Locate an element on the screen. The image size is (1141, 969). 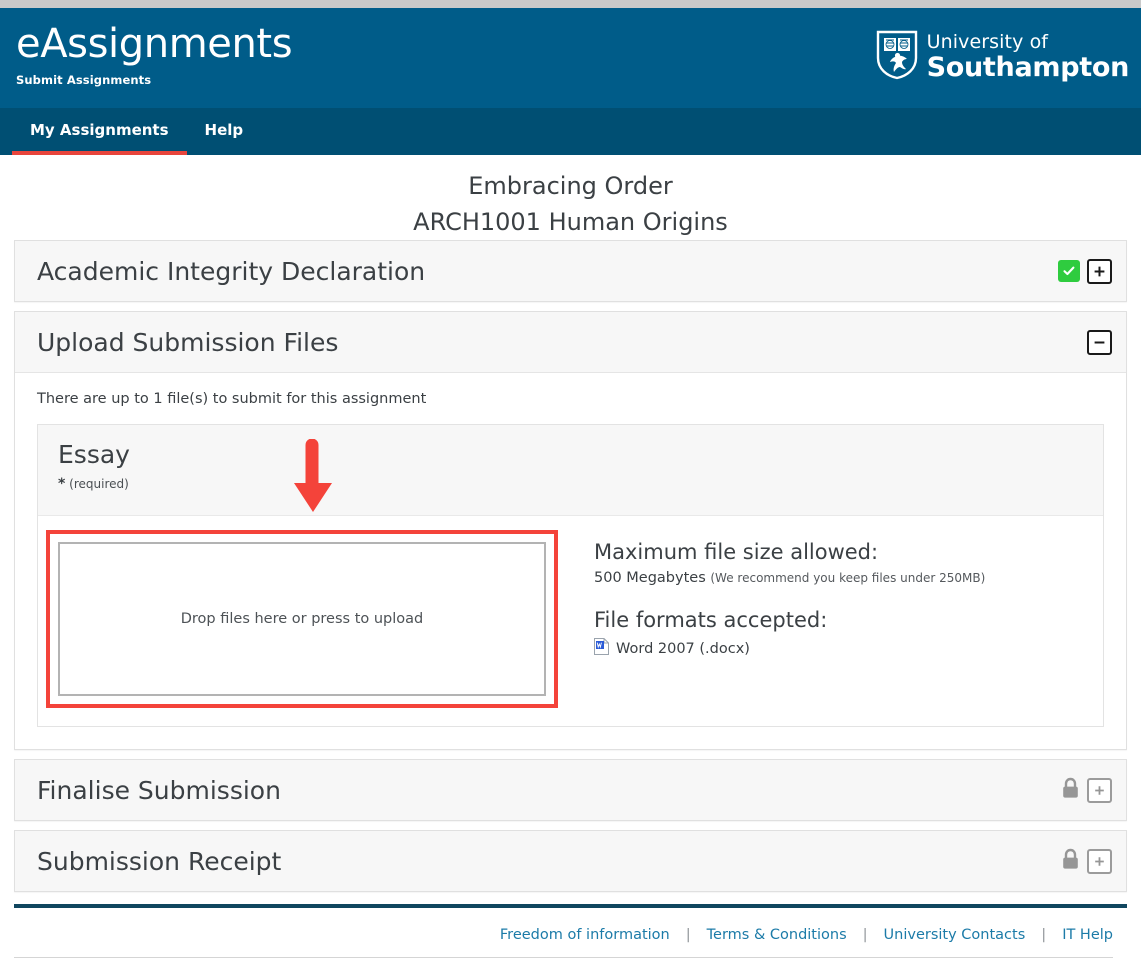
nav-item-label: Help is located at coordinates (224, 129).